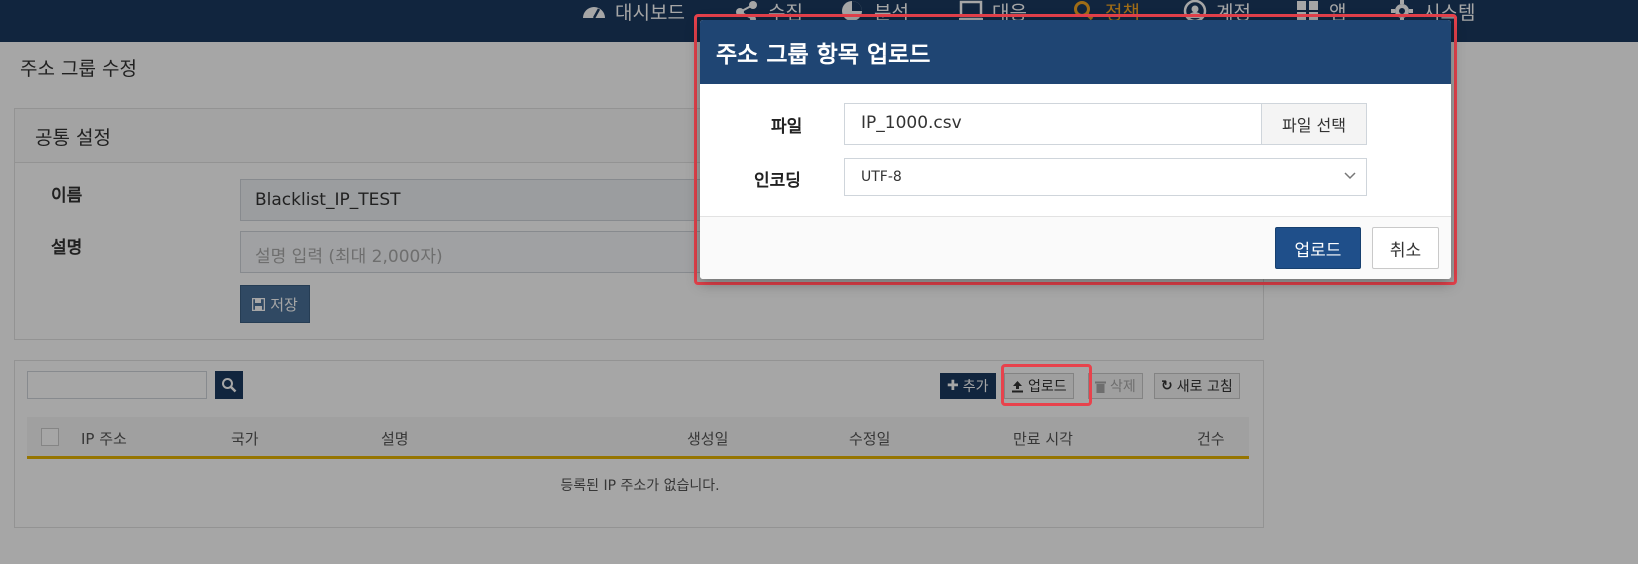  Describe the element at coordinates (1046, 385) in the screenshot. I see `upload-button-highlight` at that location.